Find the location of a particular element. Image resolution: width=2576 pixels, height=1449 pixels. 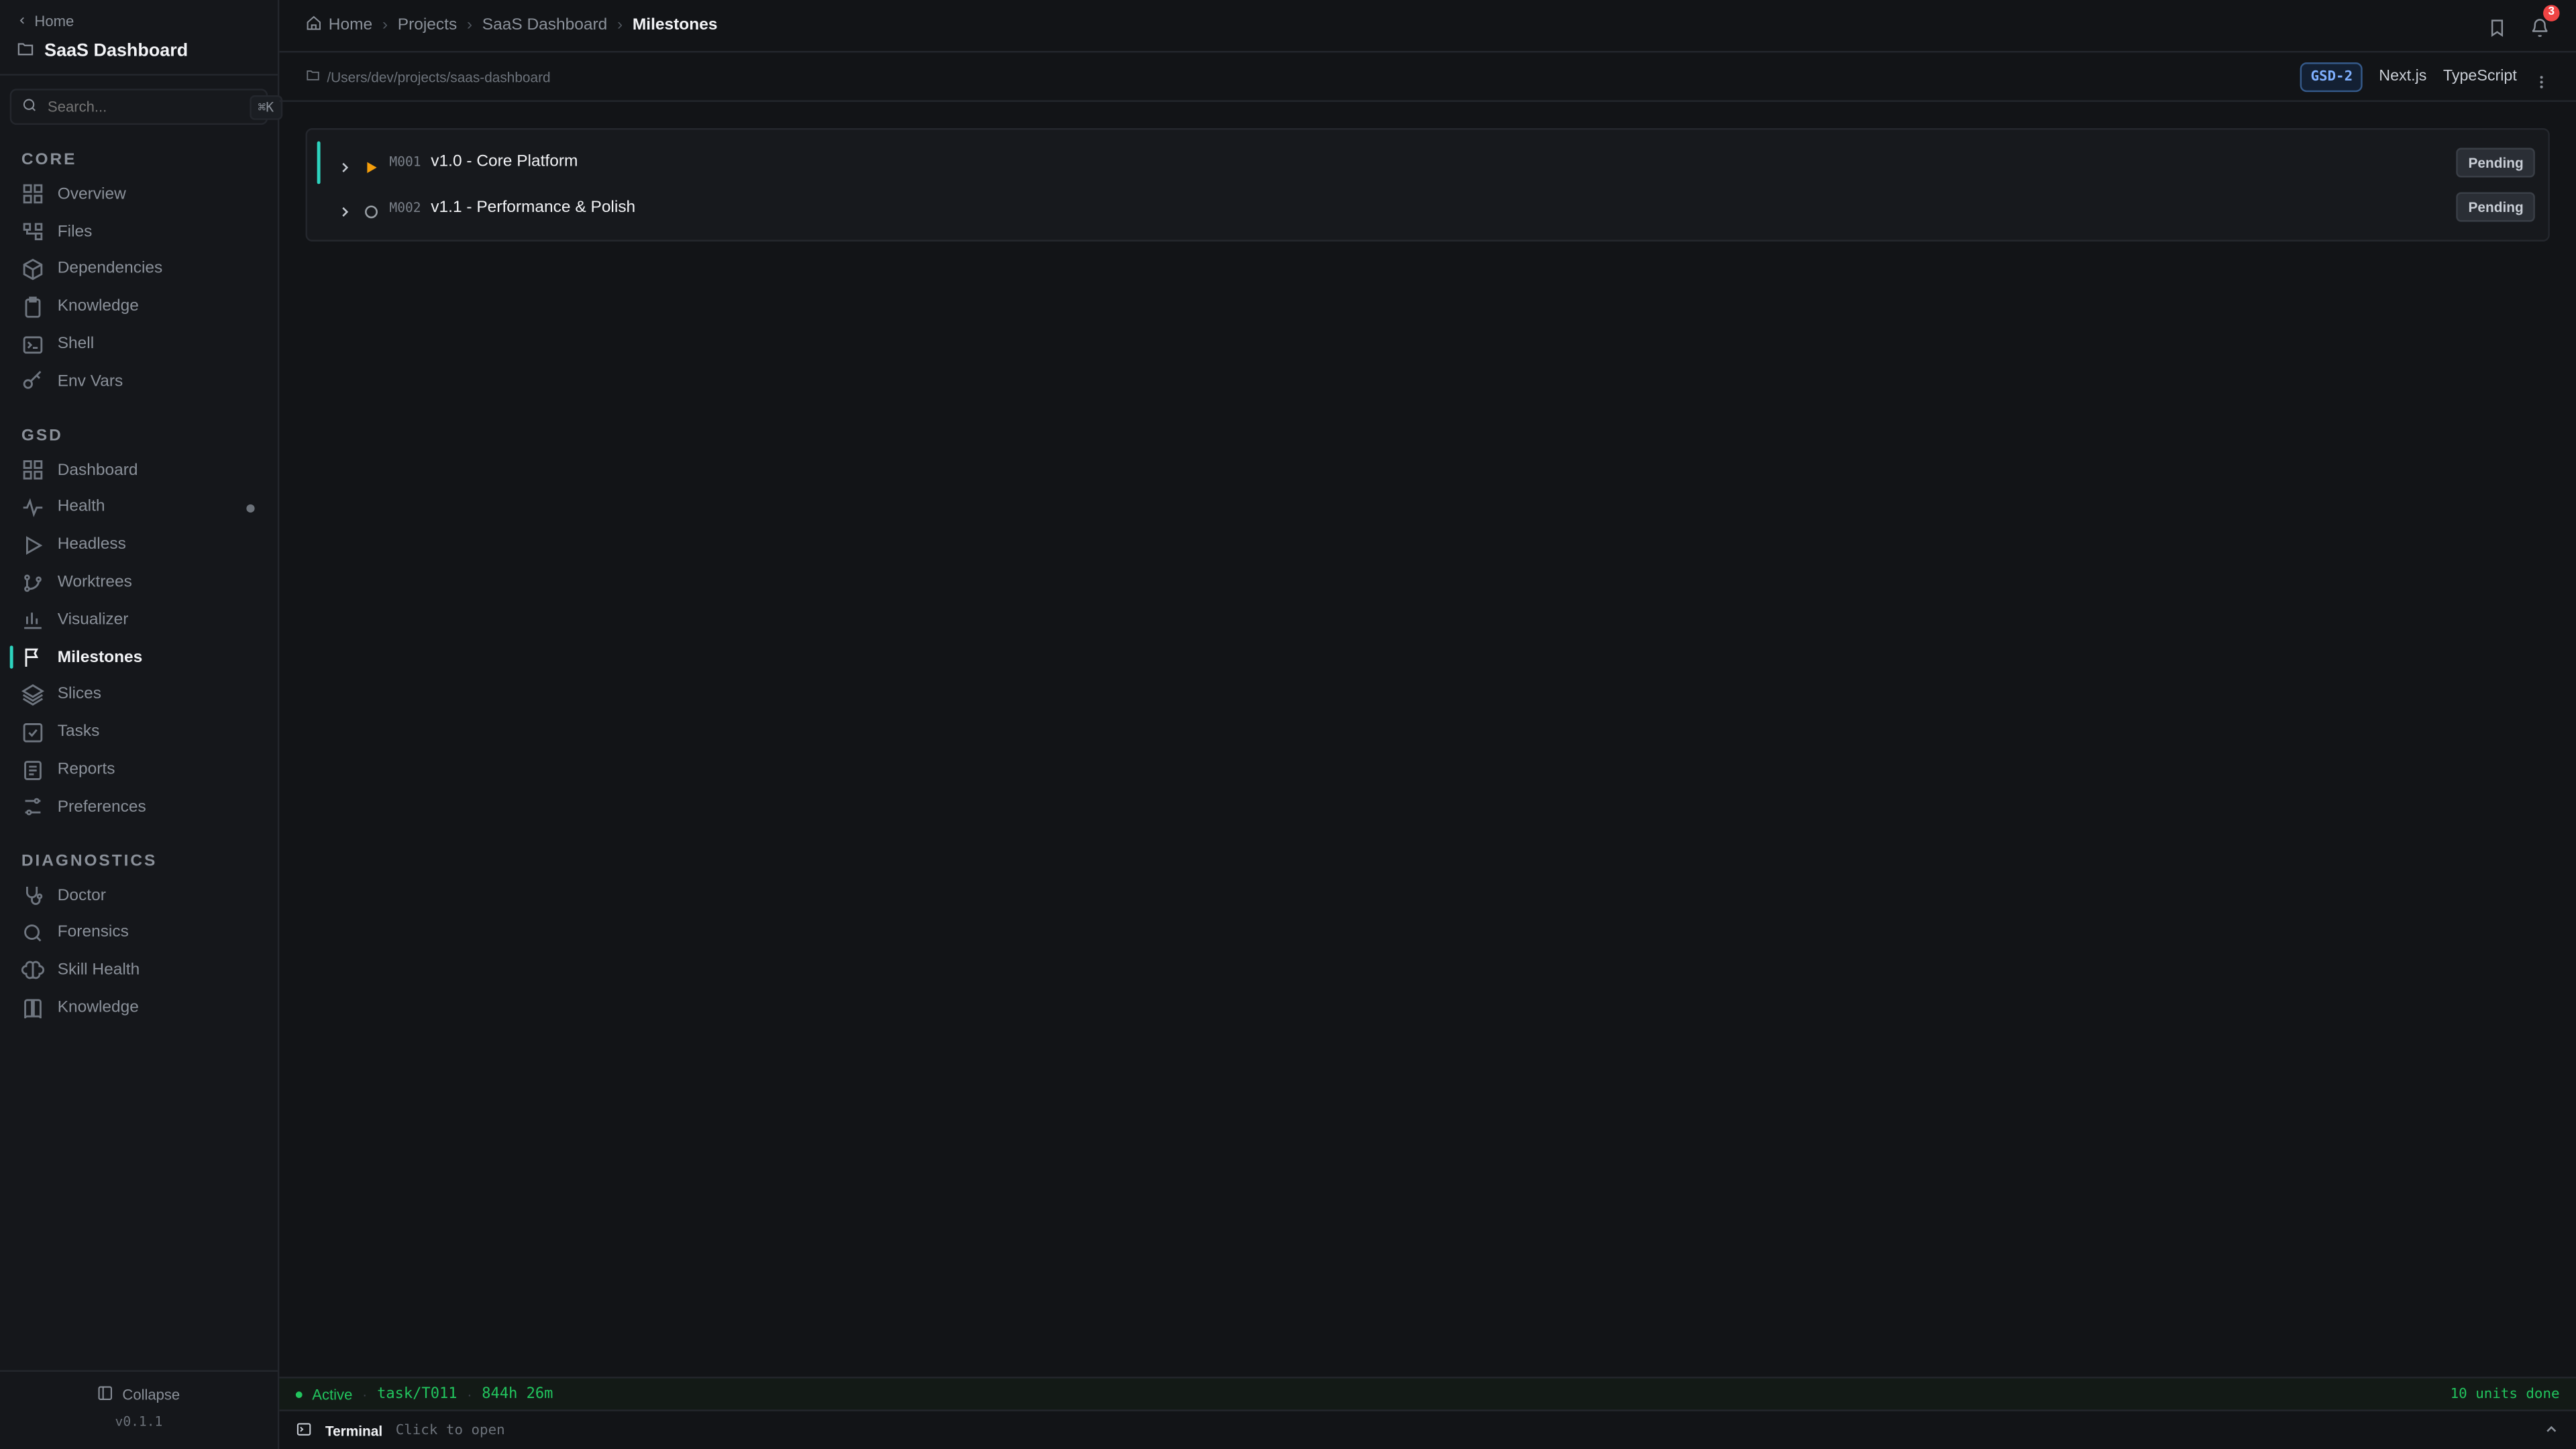

book-icon is located at coordinates (32, 1007).